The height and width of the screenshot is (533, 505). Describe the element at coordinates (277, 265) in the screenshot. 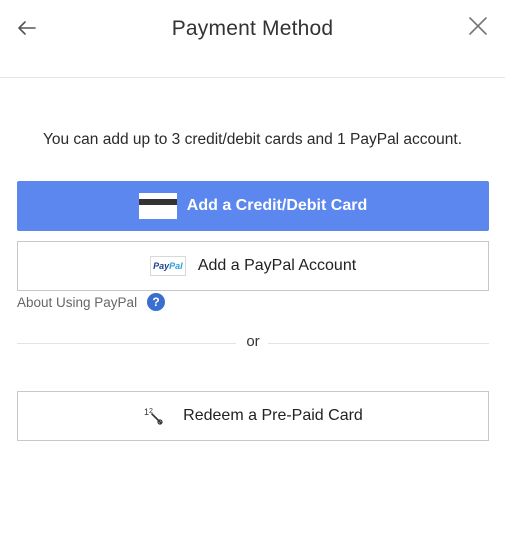

I see `add-paypal-label: Add a PayPal Account` at that location.